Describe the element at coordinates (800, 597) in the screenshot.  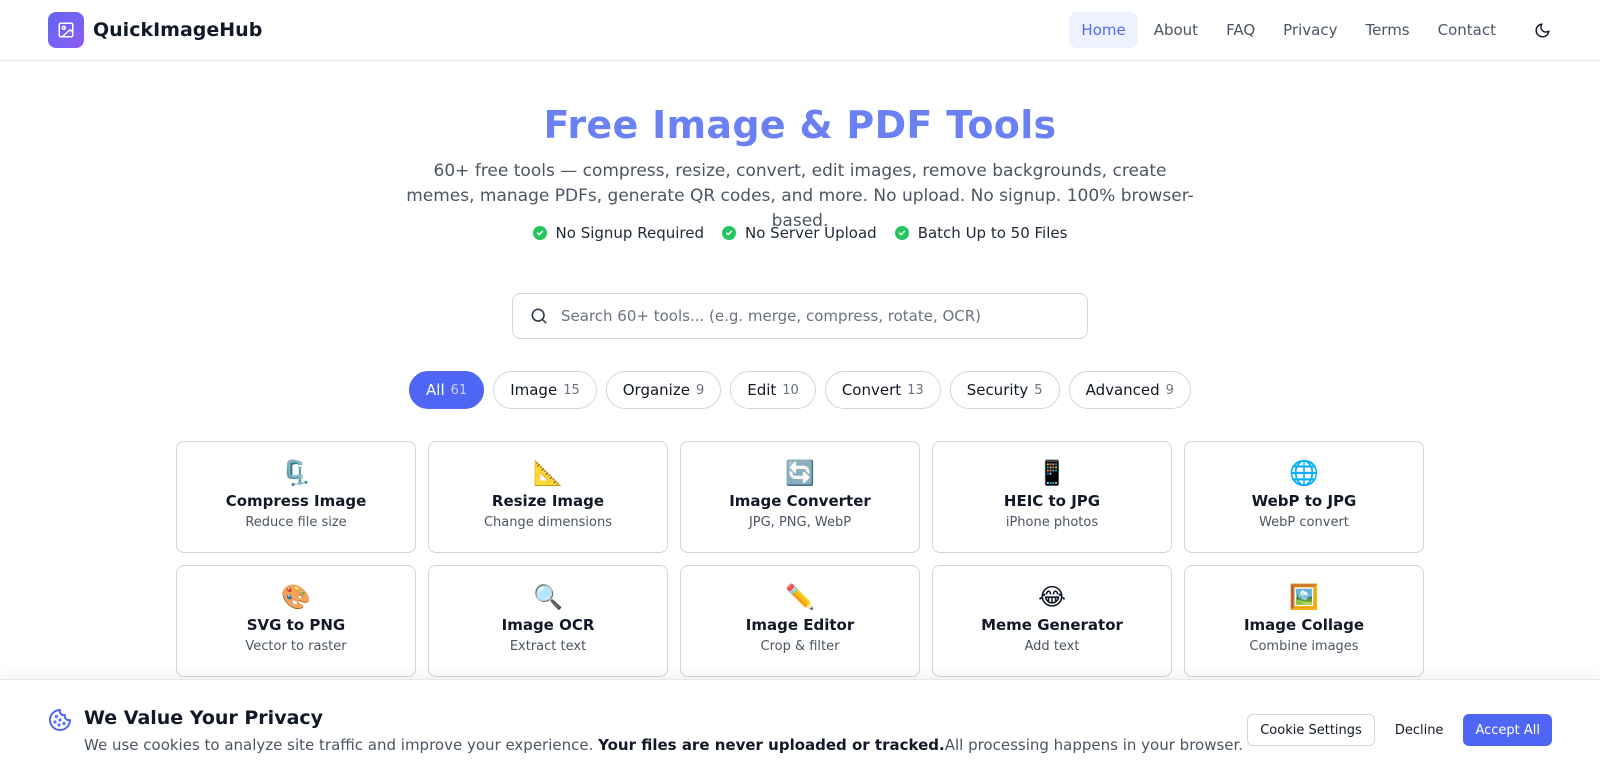
I see `pencil-icon: ✏️` at that location.